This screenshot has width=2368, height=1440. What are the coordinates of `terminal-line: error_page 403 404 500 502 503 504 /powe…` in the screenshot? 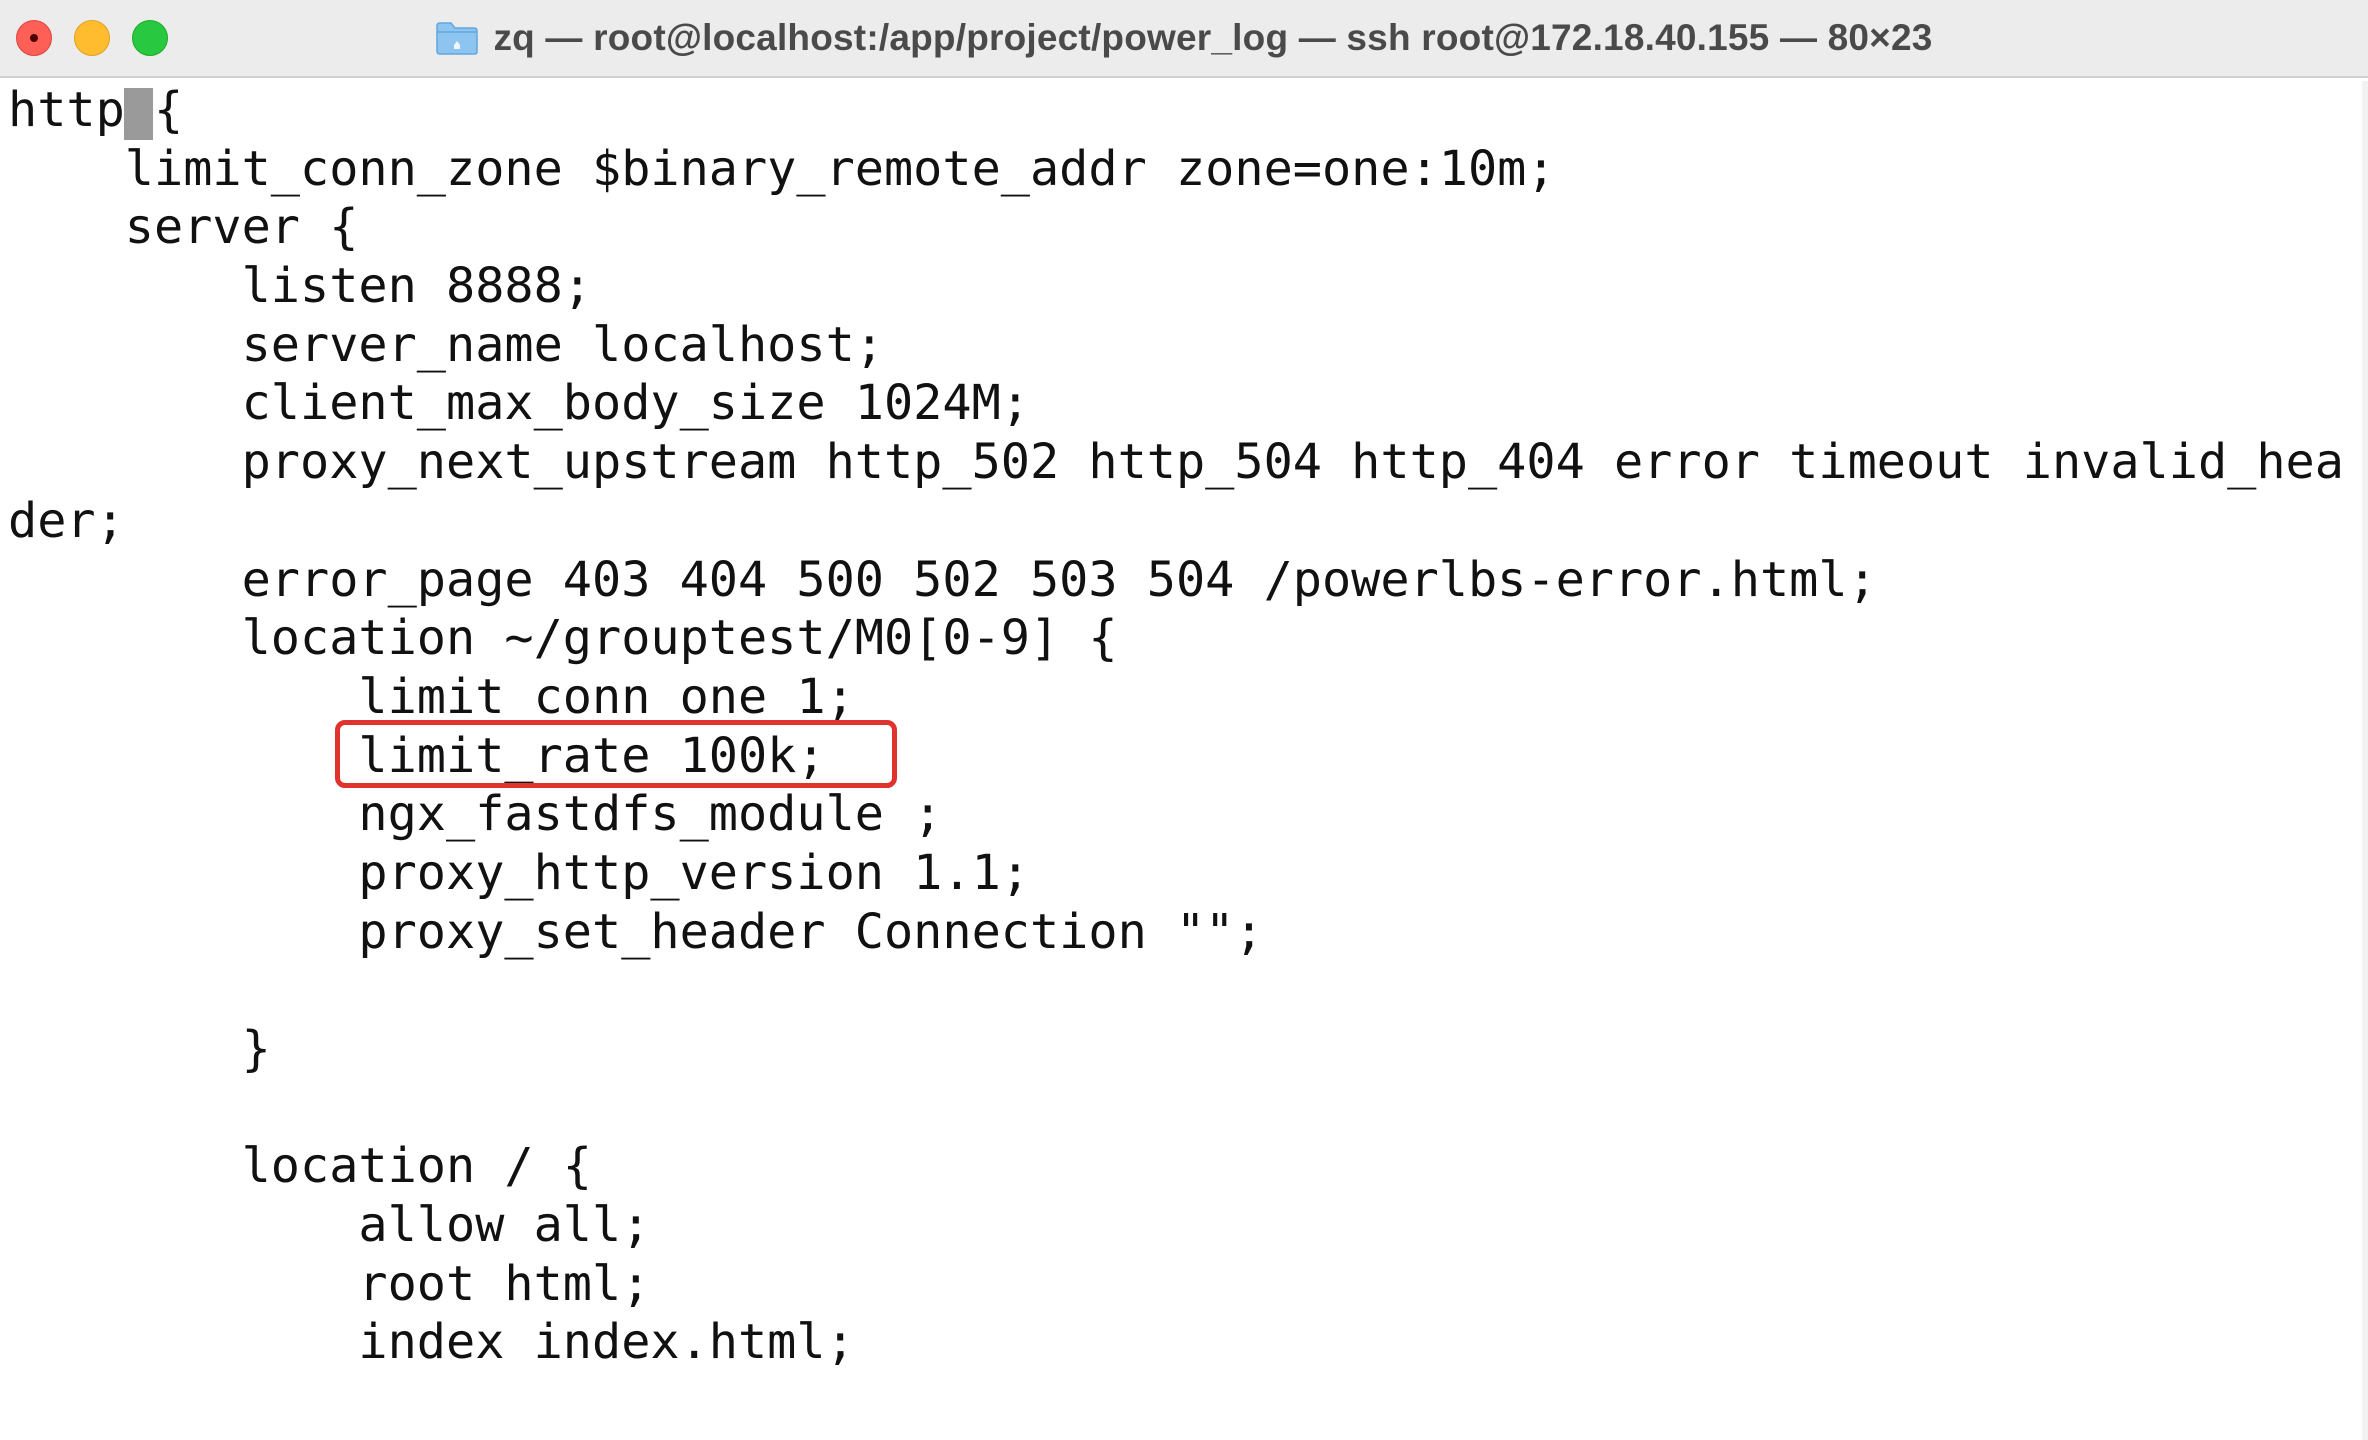 It's located at (942, 579).